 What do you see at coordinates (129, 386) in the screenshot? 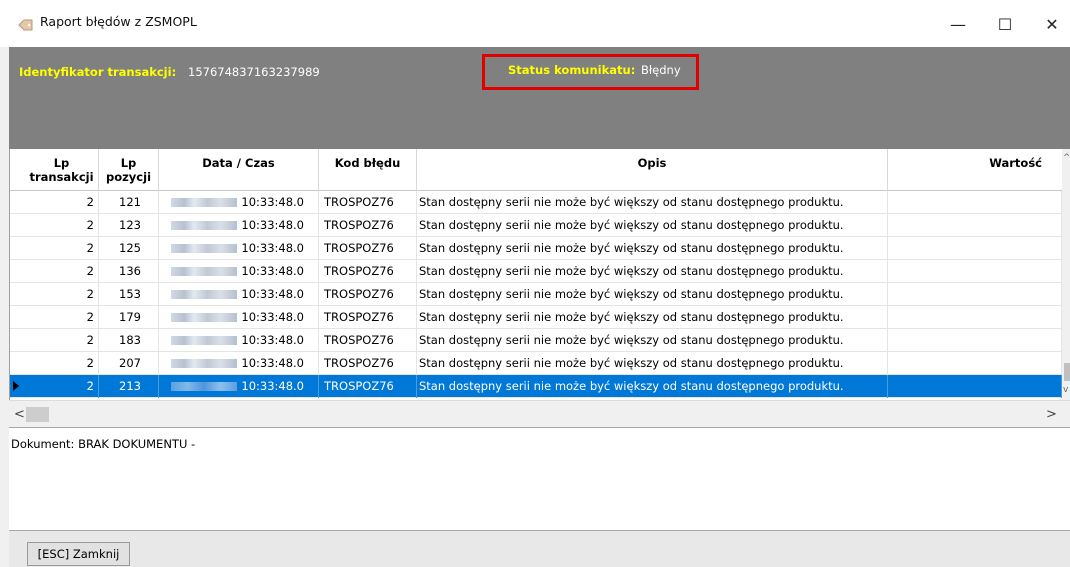
I see `cell-lp-pozycji: 213` at bounding box center [129, 386].